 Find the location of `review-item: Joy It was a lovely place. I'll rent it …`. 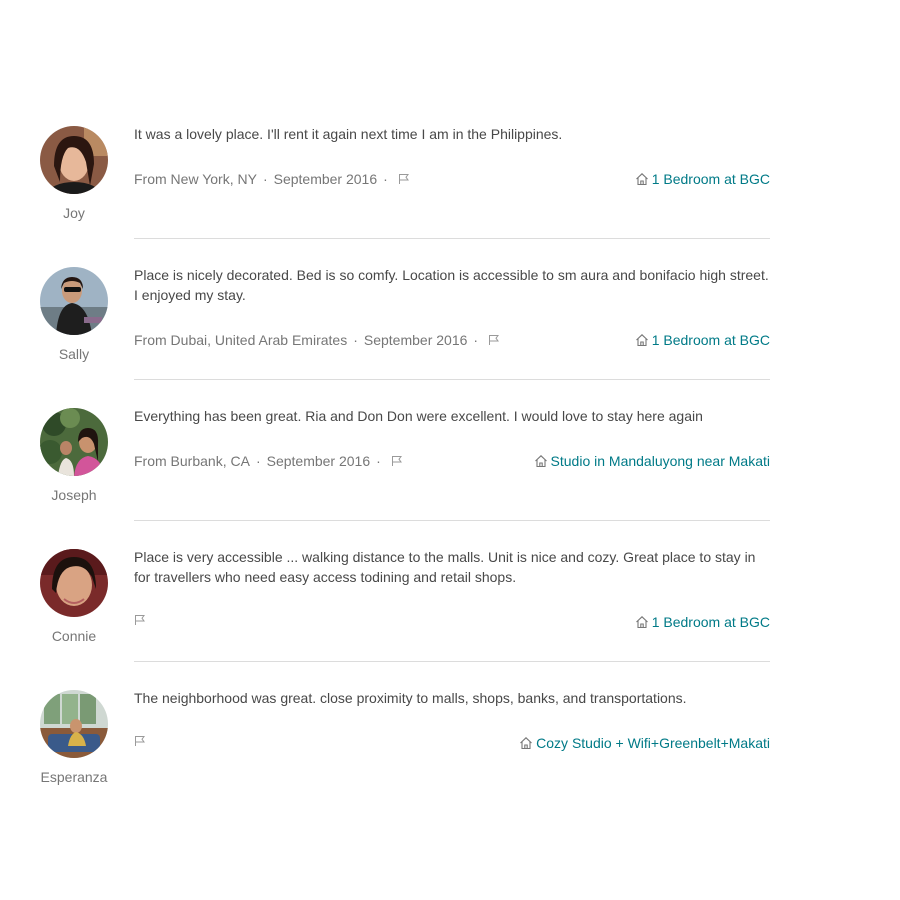

review-item: Joy It was a lovely place. I'll rent it … is located at coordinates (405, 196).